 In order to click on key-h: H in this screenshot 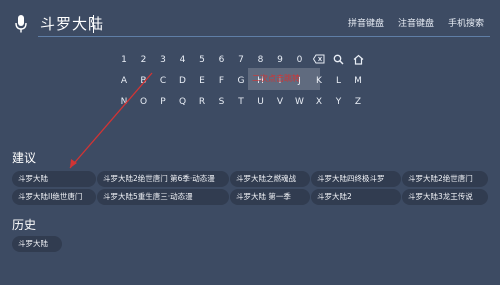, I will do `click(261, 81)`.